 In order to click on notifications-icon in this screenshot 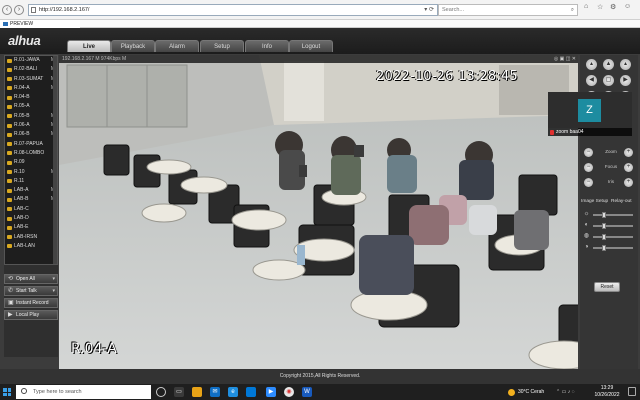, I will do `click(632, 391)`.